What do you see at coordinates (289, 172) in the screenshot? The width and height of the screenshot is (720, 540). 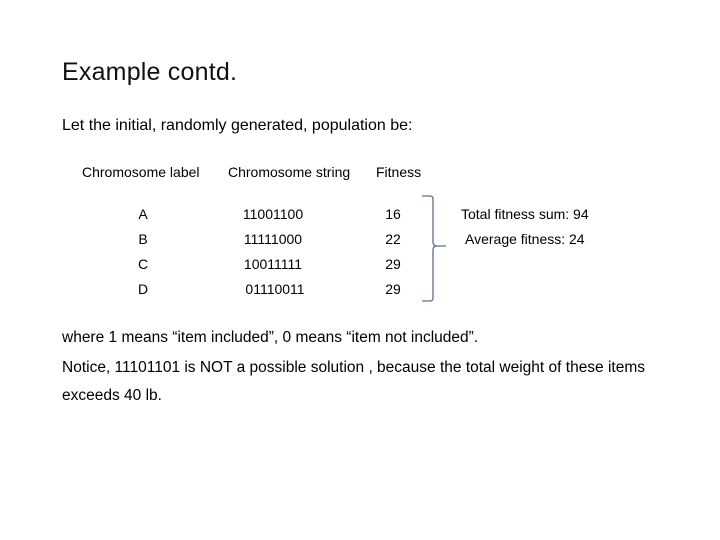 I see `header-chromosome-string: Chromosome string` at bounding box center [289, 172].